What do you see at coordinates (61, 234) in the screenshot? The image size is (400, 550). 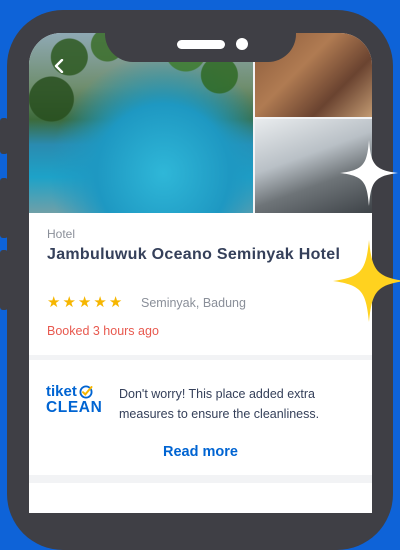 I see `hotel-type-label: Hotel` at bounding box center [61, 234].